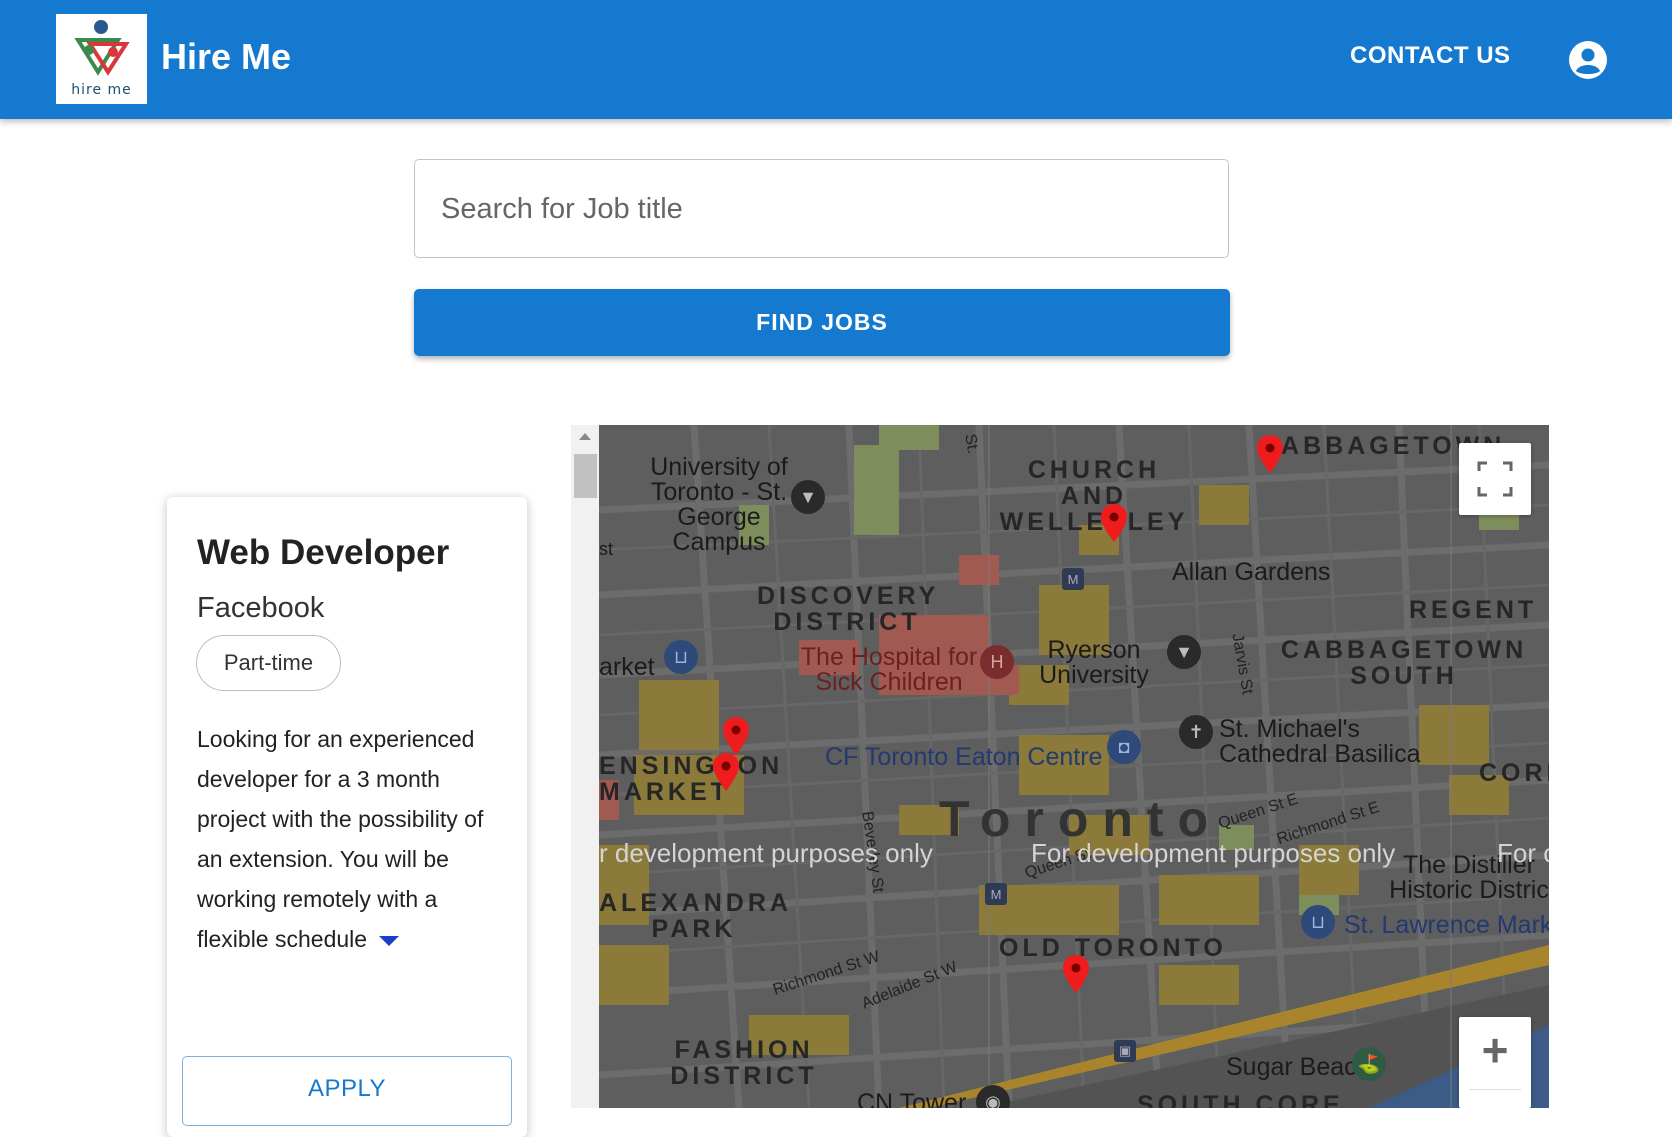 The width and height of the screenshot is (1672, 1137). Describe the element at coordinates (744, 1063) in the screenshot. I see `map-label-fashion-district: FASHION DISTRICT` at that location.